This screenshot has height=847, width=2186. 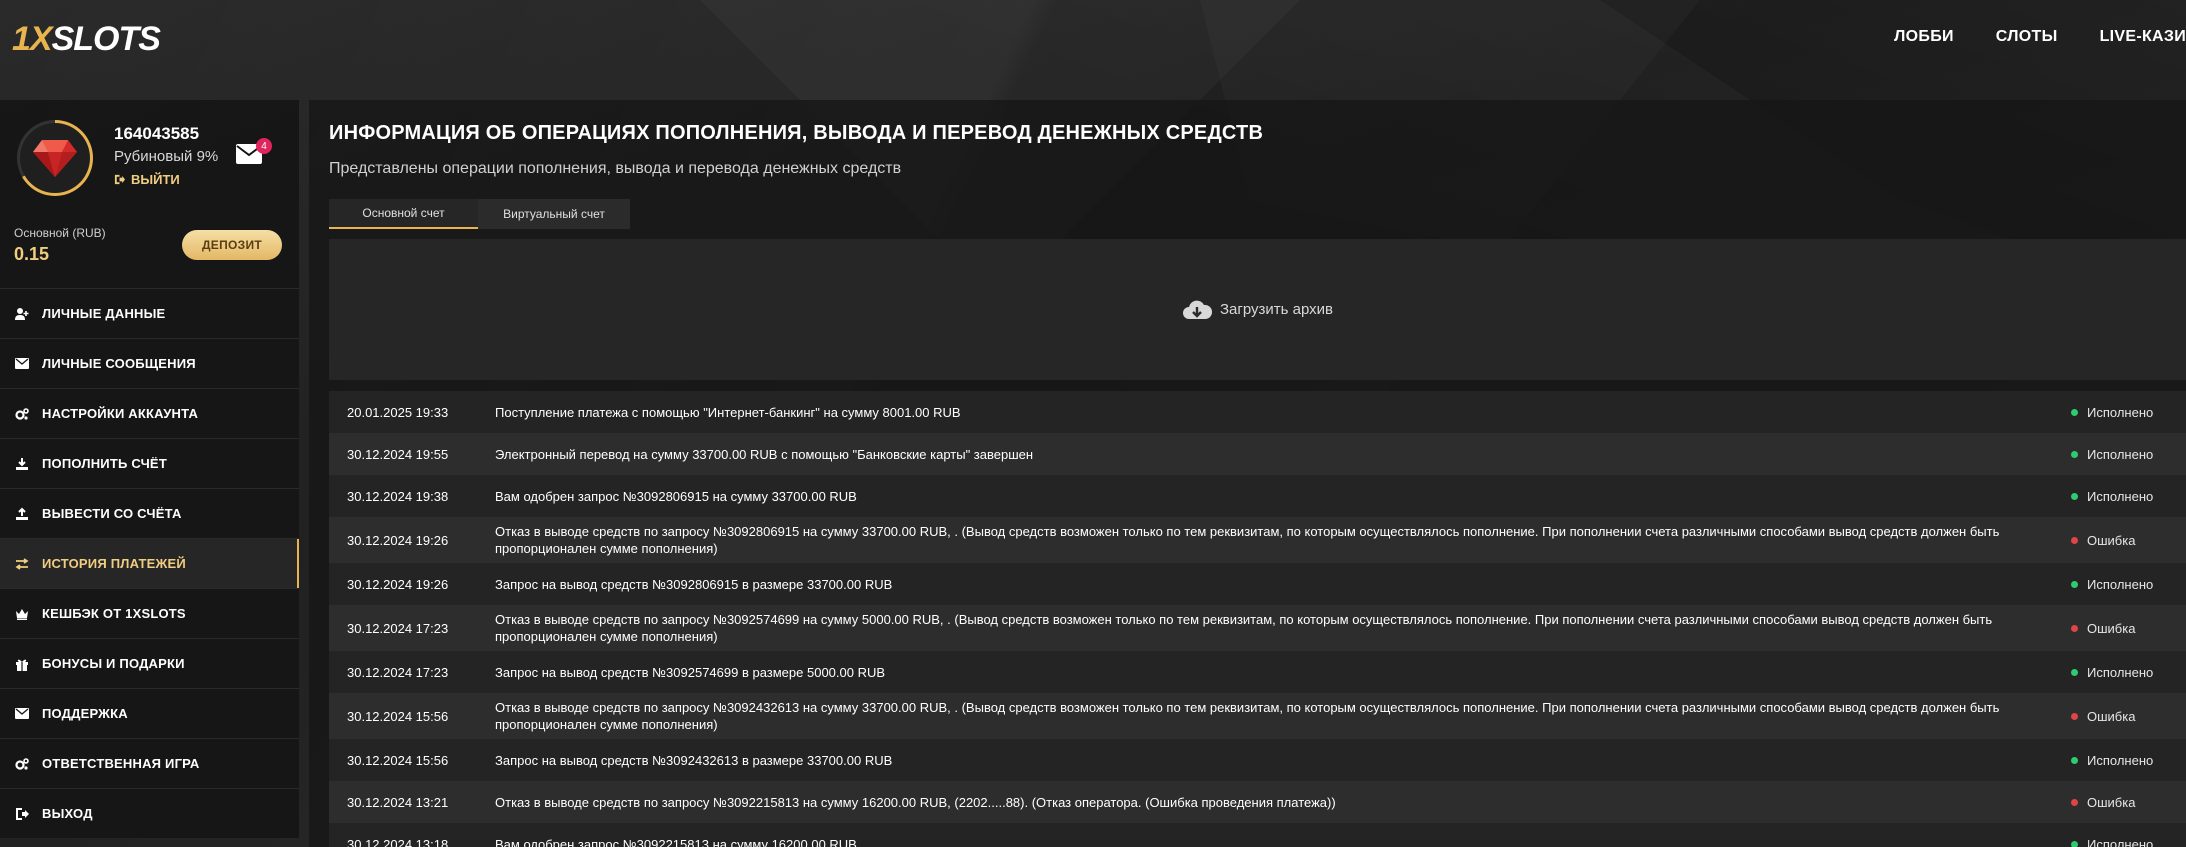 I want to click on account-tabs: Основной счет Виртуальный счет, so click(x=479, y=214).